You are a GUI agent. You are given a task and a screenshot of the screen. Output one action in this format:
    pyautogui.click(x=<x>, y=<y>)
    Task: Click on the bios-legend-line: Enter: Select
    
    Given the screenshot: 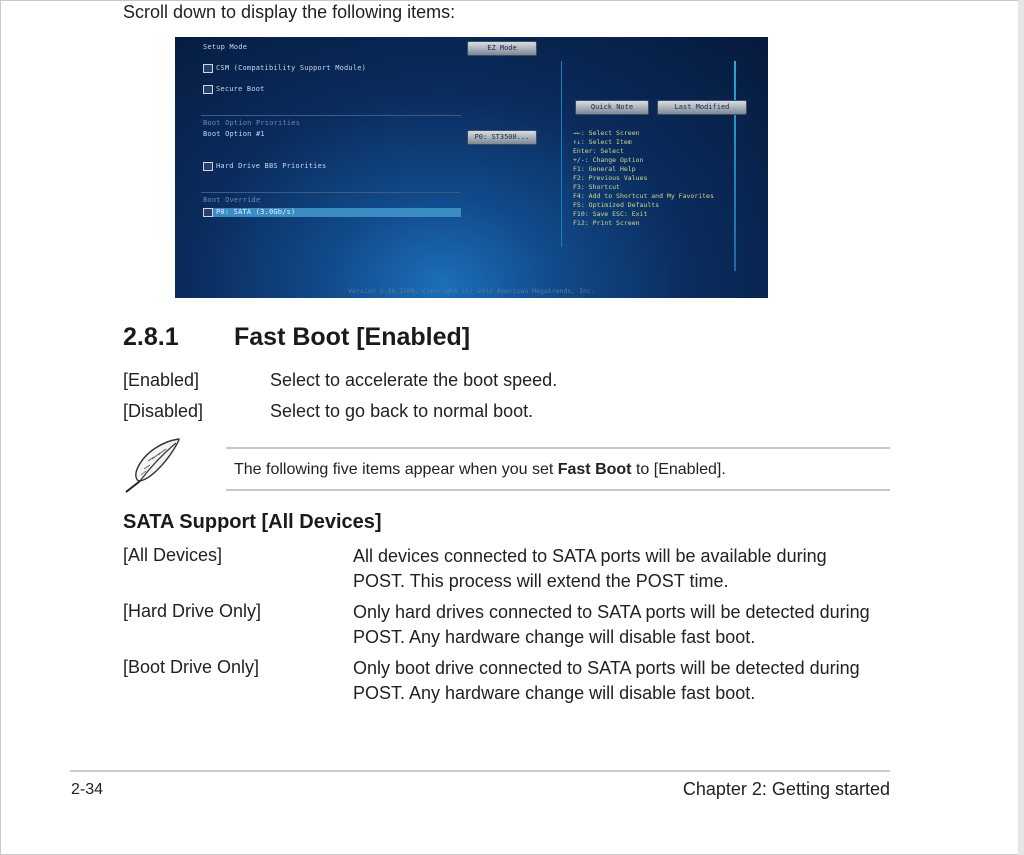 What is the action you would take?
    pyautogui.click(x=598, y=151)
    